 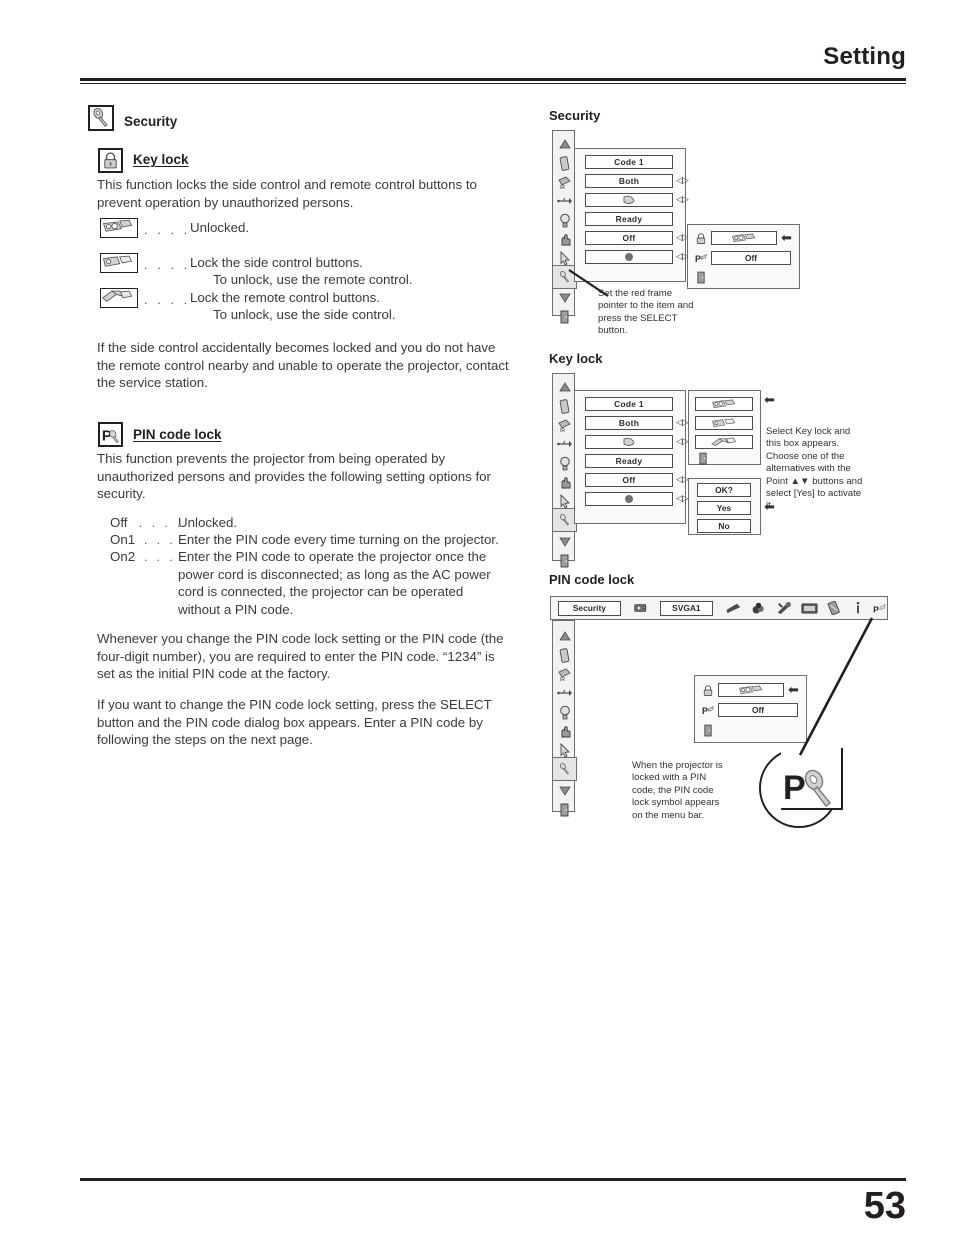 I want to click on info-icon, so click(x=858, y=608).